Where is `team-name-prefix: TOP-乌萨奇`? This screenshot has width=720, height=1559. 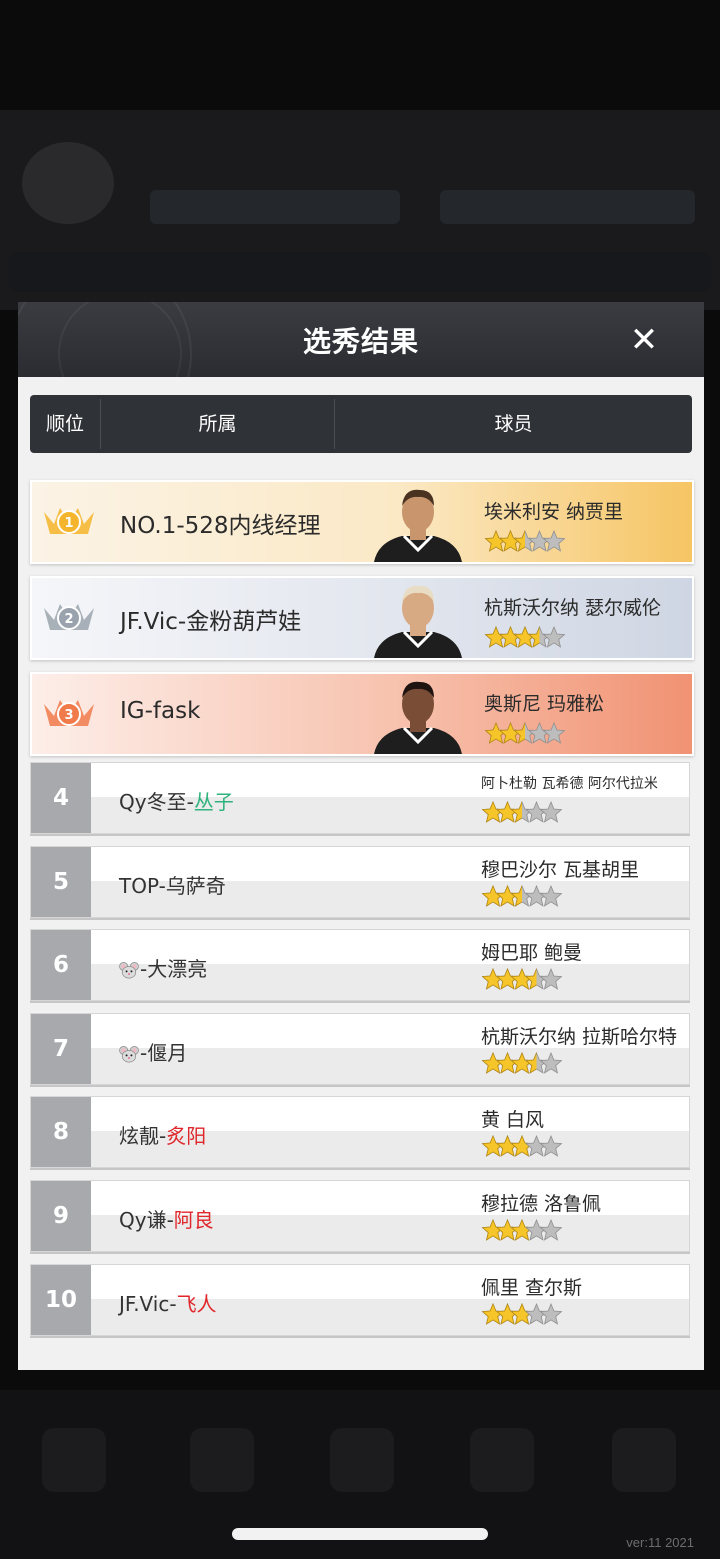
team-name-prefix: TOP-乌萨奇 is located at coordinates (172, 885).